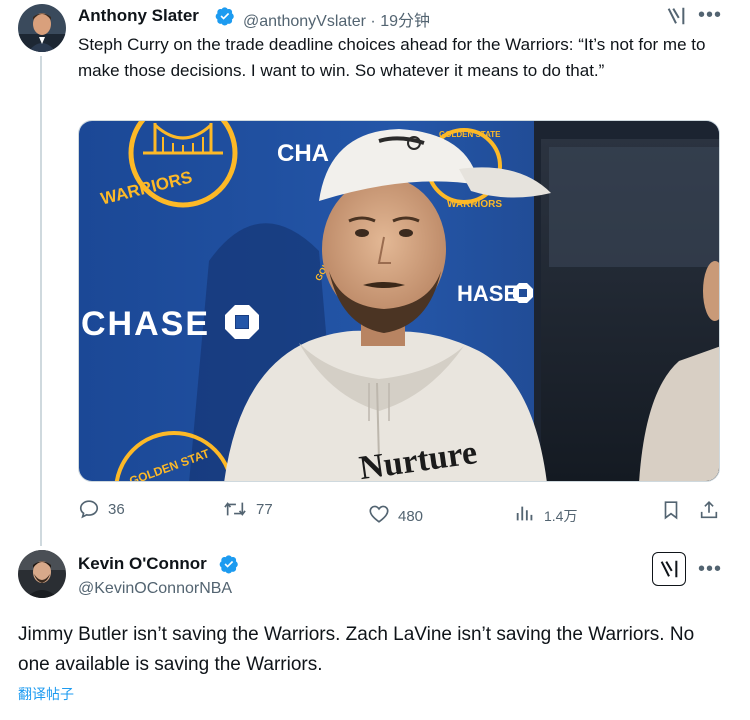 This screenshot has width=750, height=720. What do you see at coordinates (41, 301) in the screenshot?
I see `thread-connector-line` at bounding box center [41, 301].